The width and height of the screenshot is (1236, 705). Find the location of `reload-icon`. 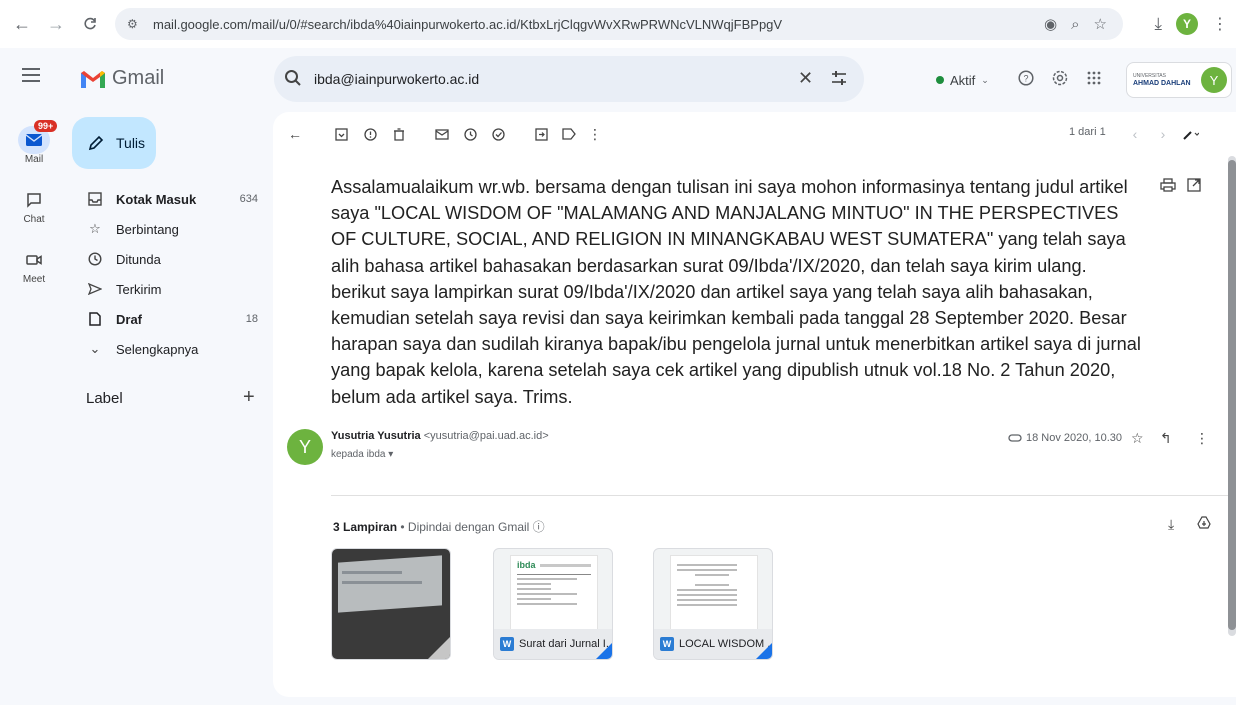

reload-icon is located at coordinates (90, 24).